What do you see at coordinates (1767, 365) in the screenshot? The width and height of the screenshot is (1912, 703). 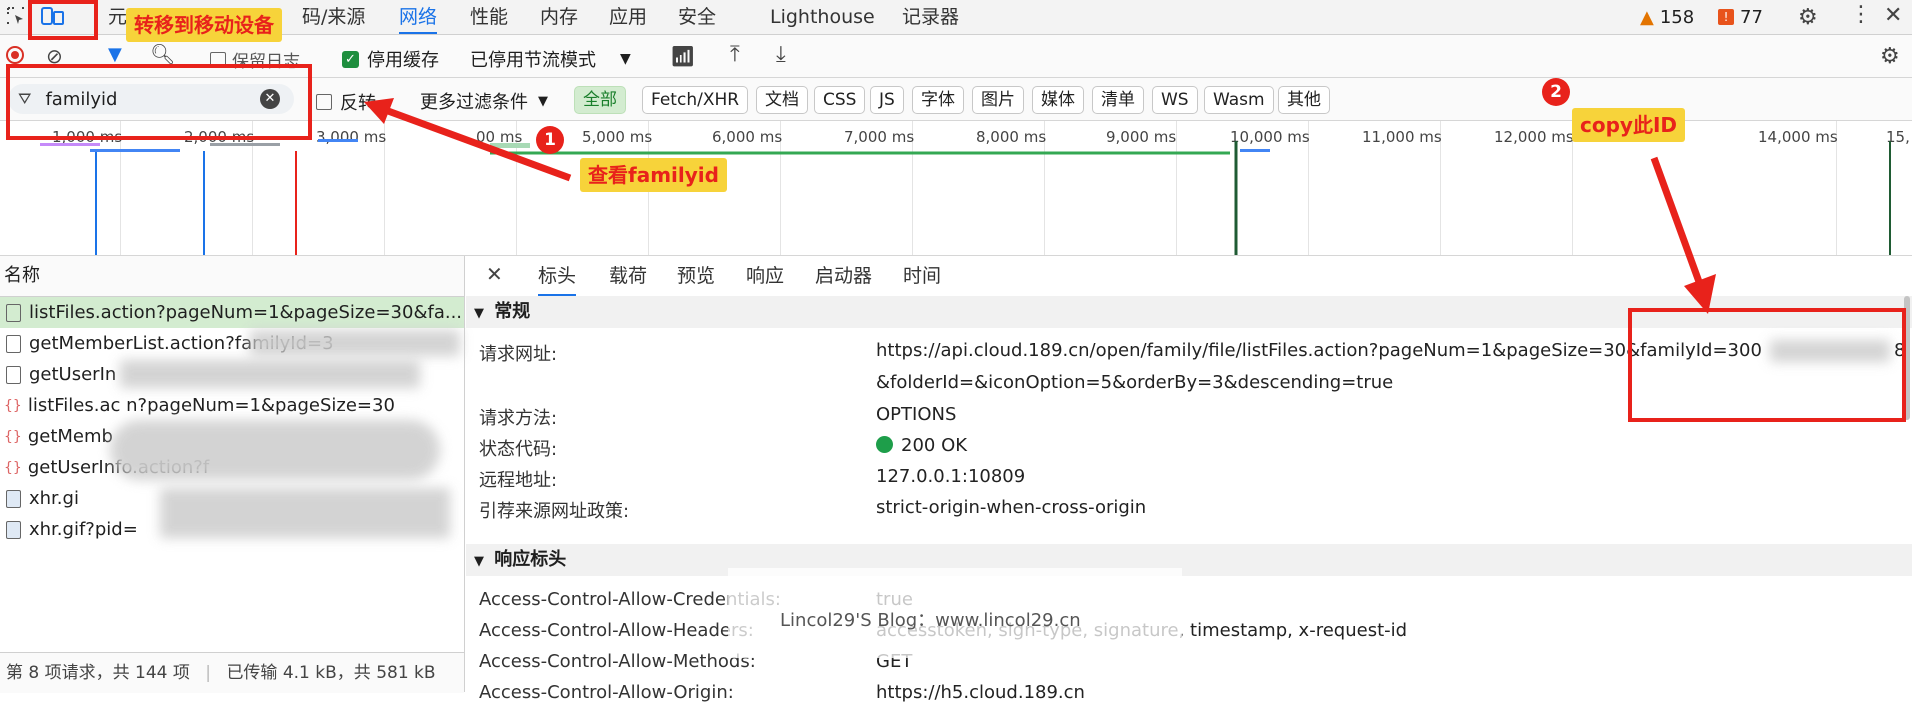 I see `annotation-box-familyid` at bounding box center [1767, 365].